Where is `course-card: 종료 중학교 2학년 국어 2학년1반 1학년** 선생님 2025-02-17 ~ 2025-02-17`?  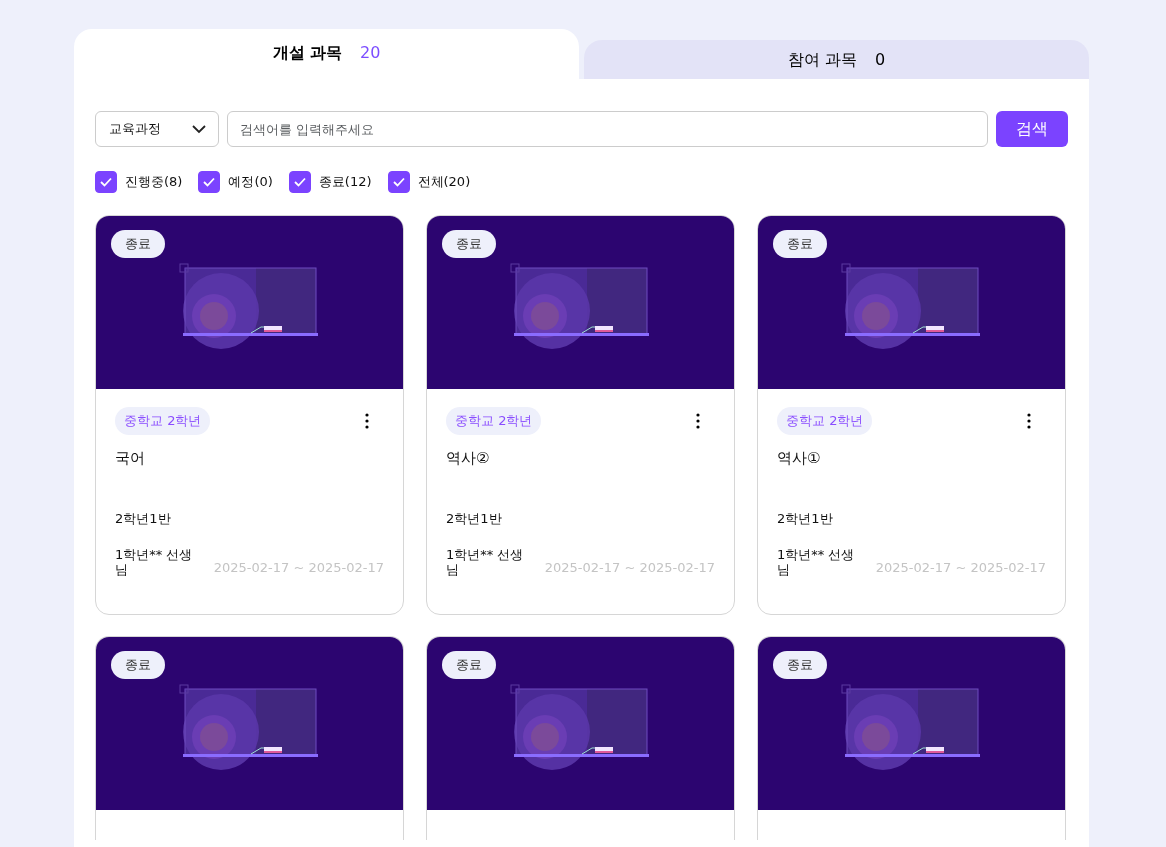
course-card: 종료 중학교 2학년 국어 2학년1반 1학년** 선생님 2025-02-17 ~ 2025-02-17 is located at coordinates (249, 415).